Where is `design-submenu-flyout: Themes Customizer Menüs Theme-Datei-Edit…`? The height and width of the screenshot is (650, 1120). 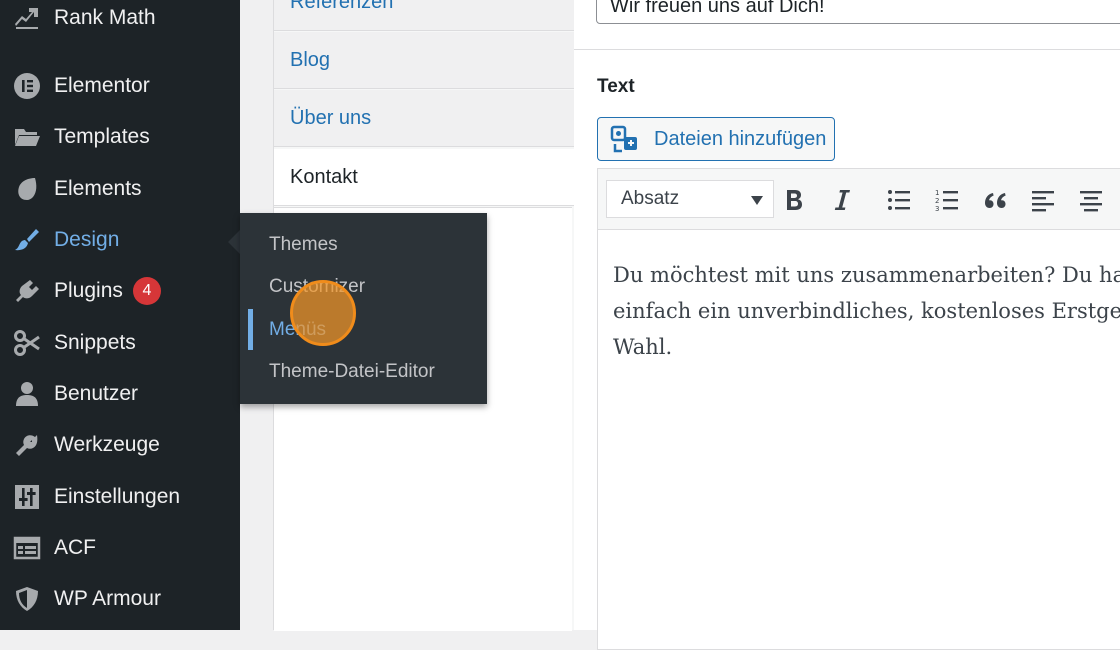 design-submenu-flyout: Themes Customizer Menüs Theme-Datei-Edit… is located at coordinates (363, 308).